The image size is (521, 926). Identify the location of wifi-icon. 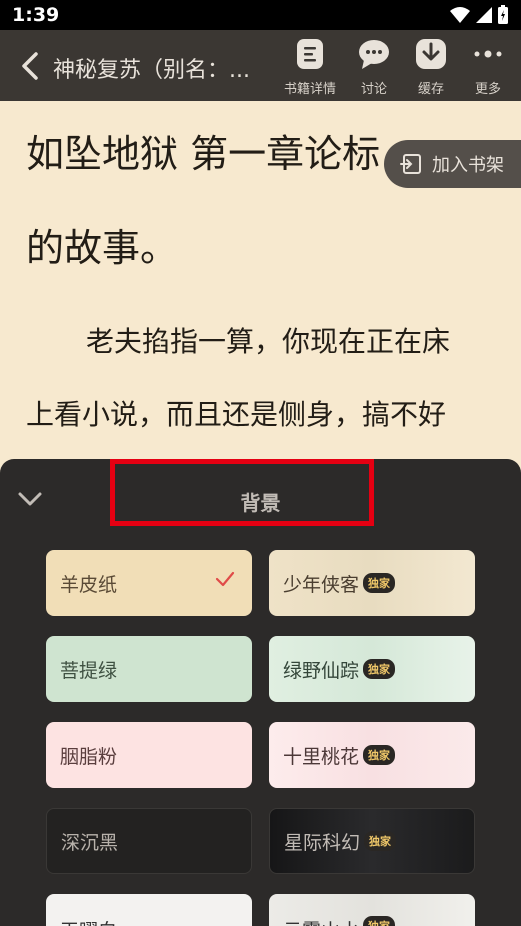
(460, 15).